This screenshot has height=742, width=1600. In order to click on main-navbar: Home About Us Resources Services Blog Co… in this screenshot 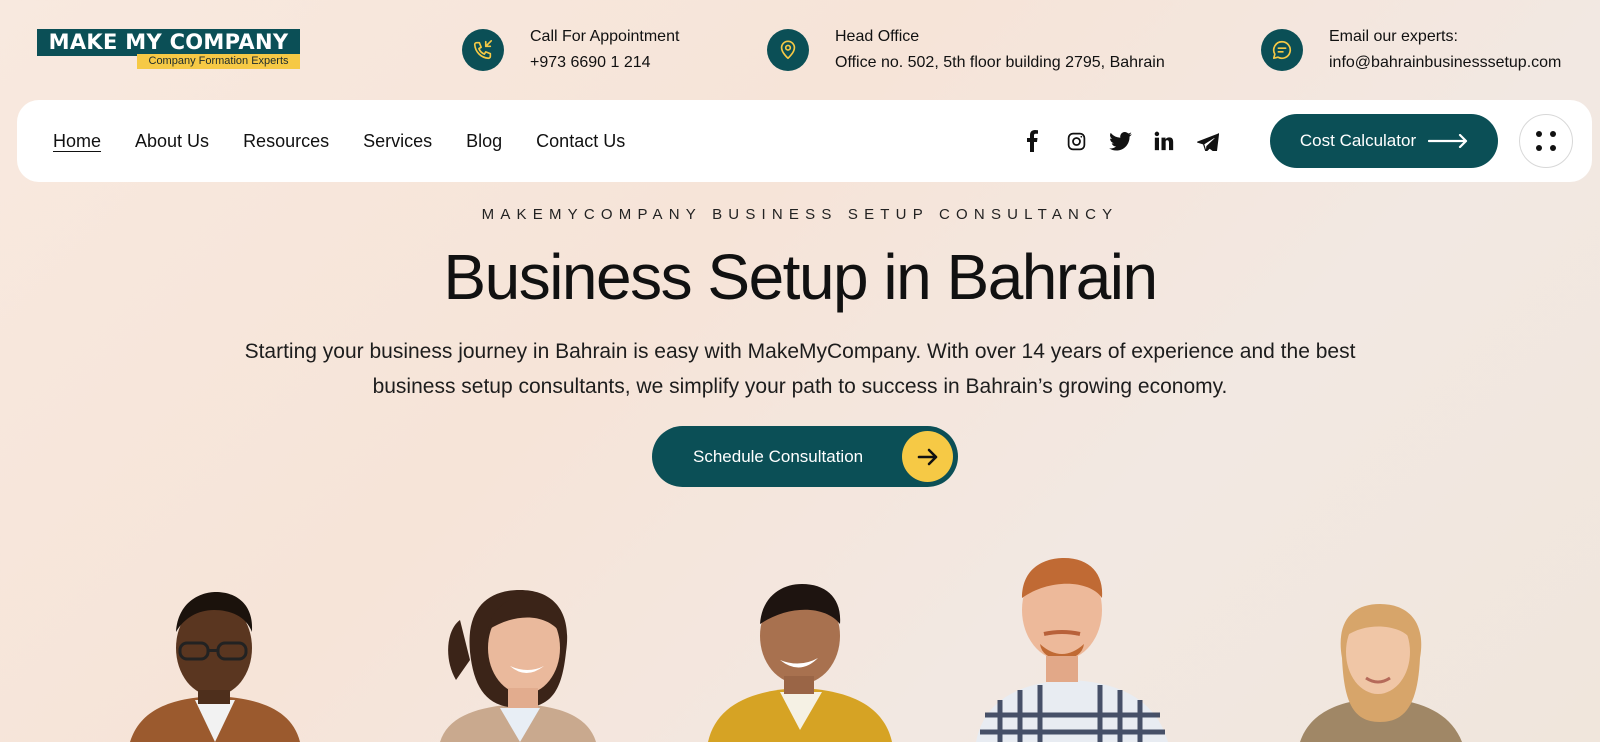, I will do `click(804, 141)`.